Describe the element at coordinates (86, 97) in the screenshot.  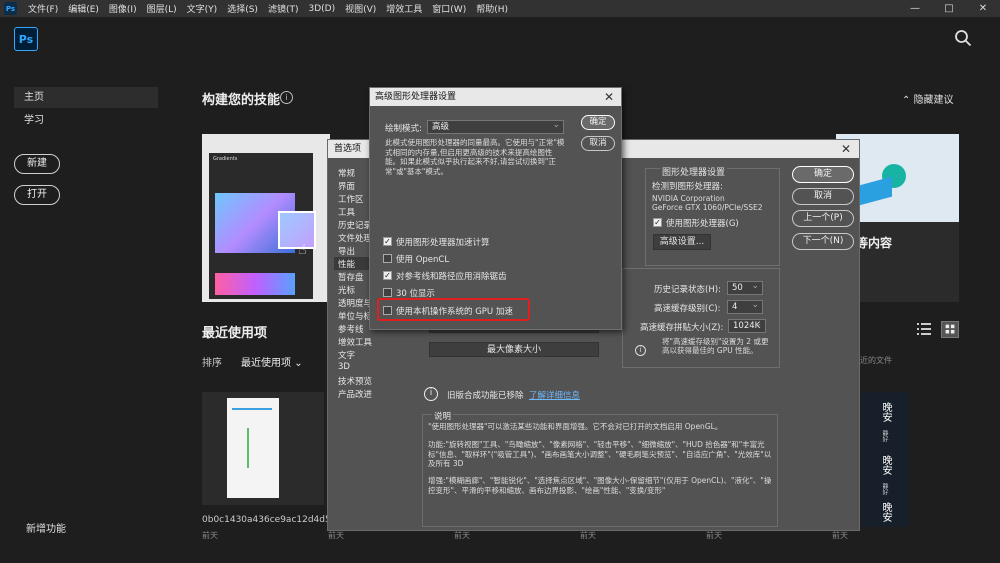
I see `sidebar-item-home: 主页` at that location.